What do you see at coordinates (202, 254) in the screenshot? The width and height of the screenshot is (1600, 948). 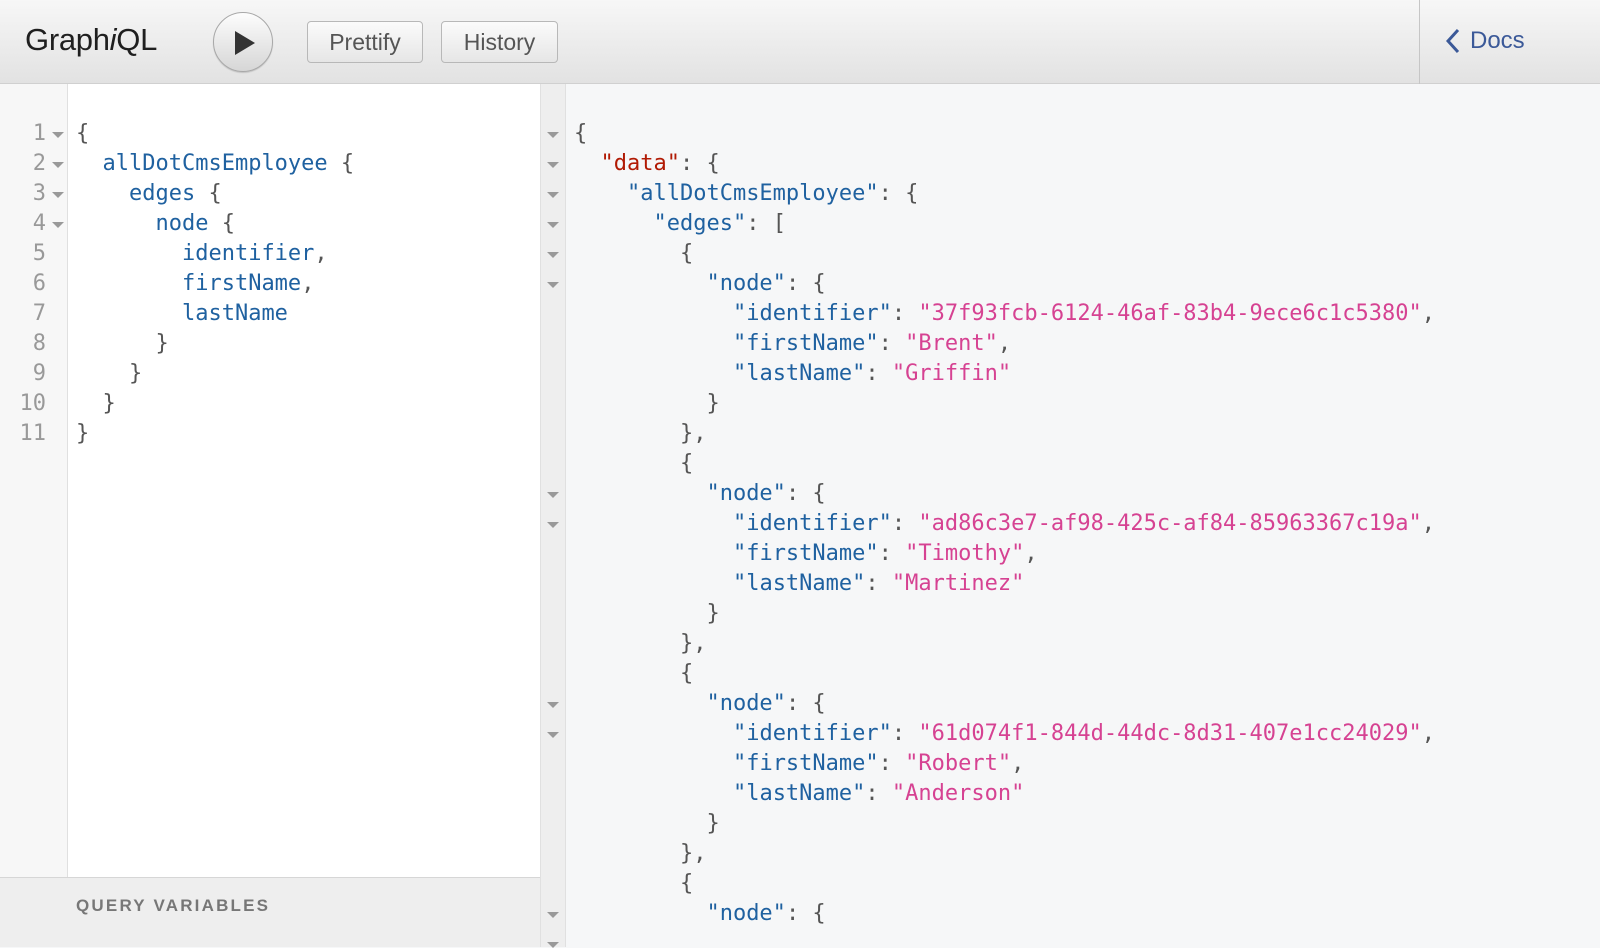 I see `query-line: identifier,` at bounding box center [202, 254].